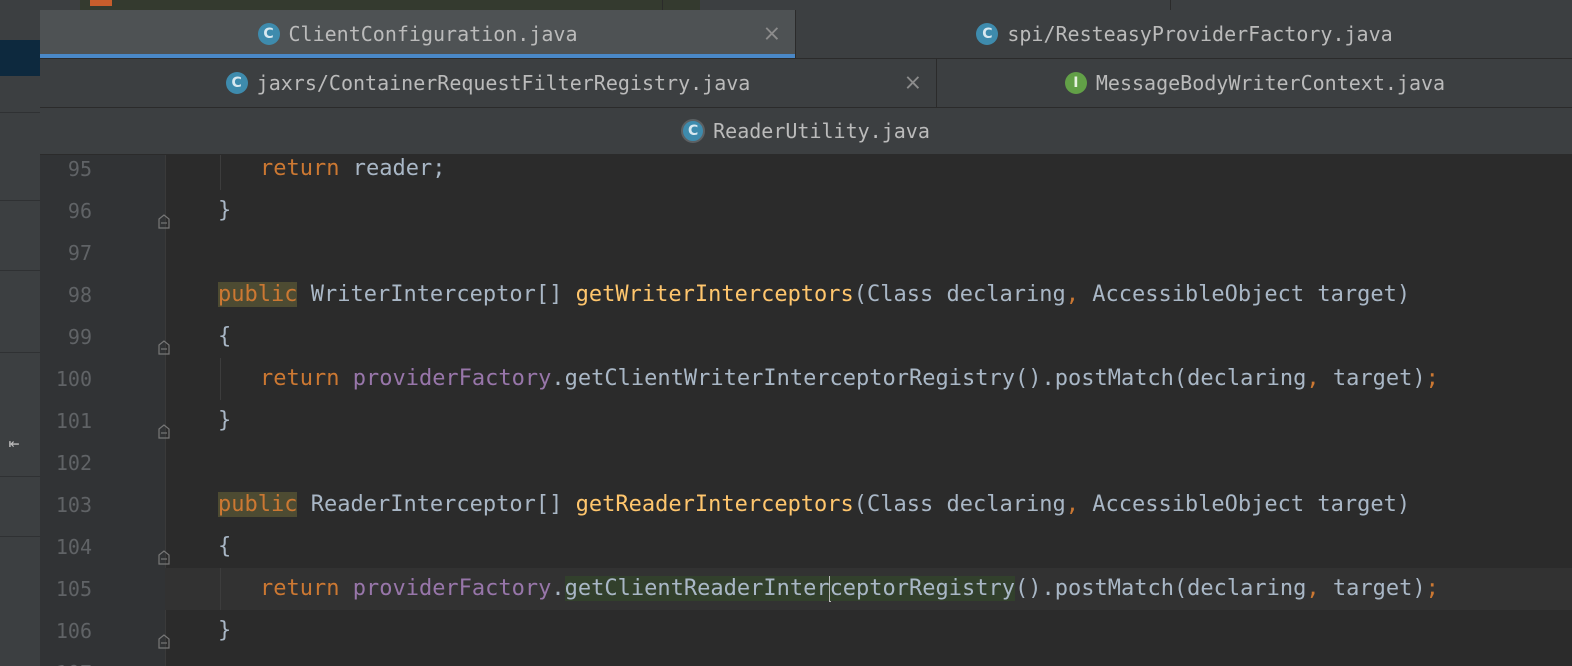  What do you see at coordinates (79, 337) in the screenshot?
I see `line-number: 99` at bounding box center [79, 337].